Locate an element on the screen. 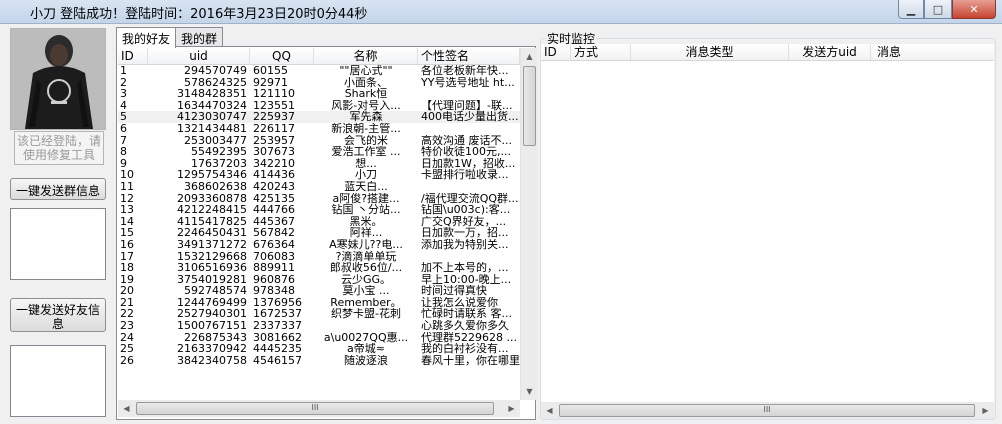 The height and width of the screenshot is (424, 1002). tab-my-friends: 我的好友 is located at coordinates (146, 37).